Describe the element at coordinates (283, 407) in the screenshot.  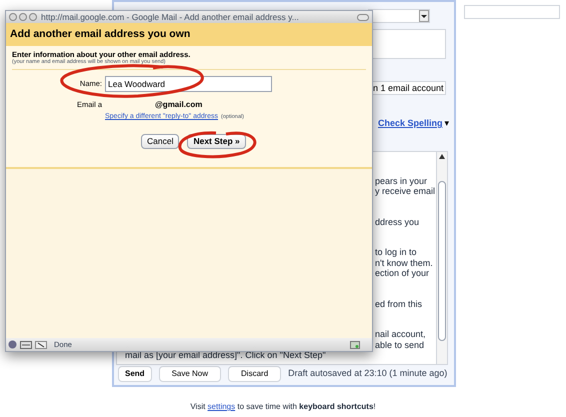
I see `footer-text: Visit settings to save time with keyboard shortcuts!` at that location.